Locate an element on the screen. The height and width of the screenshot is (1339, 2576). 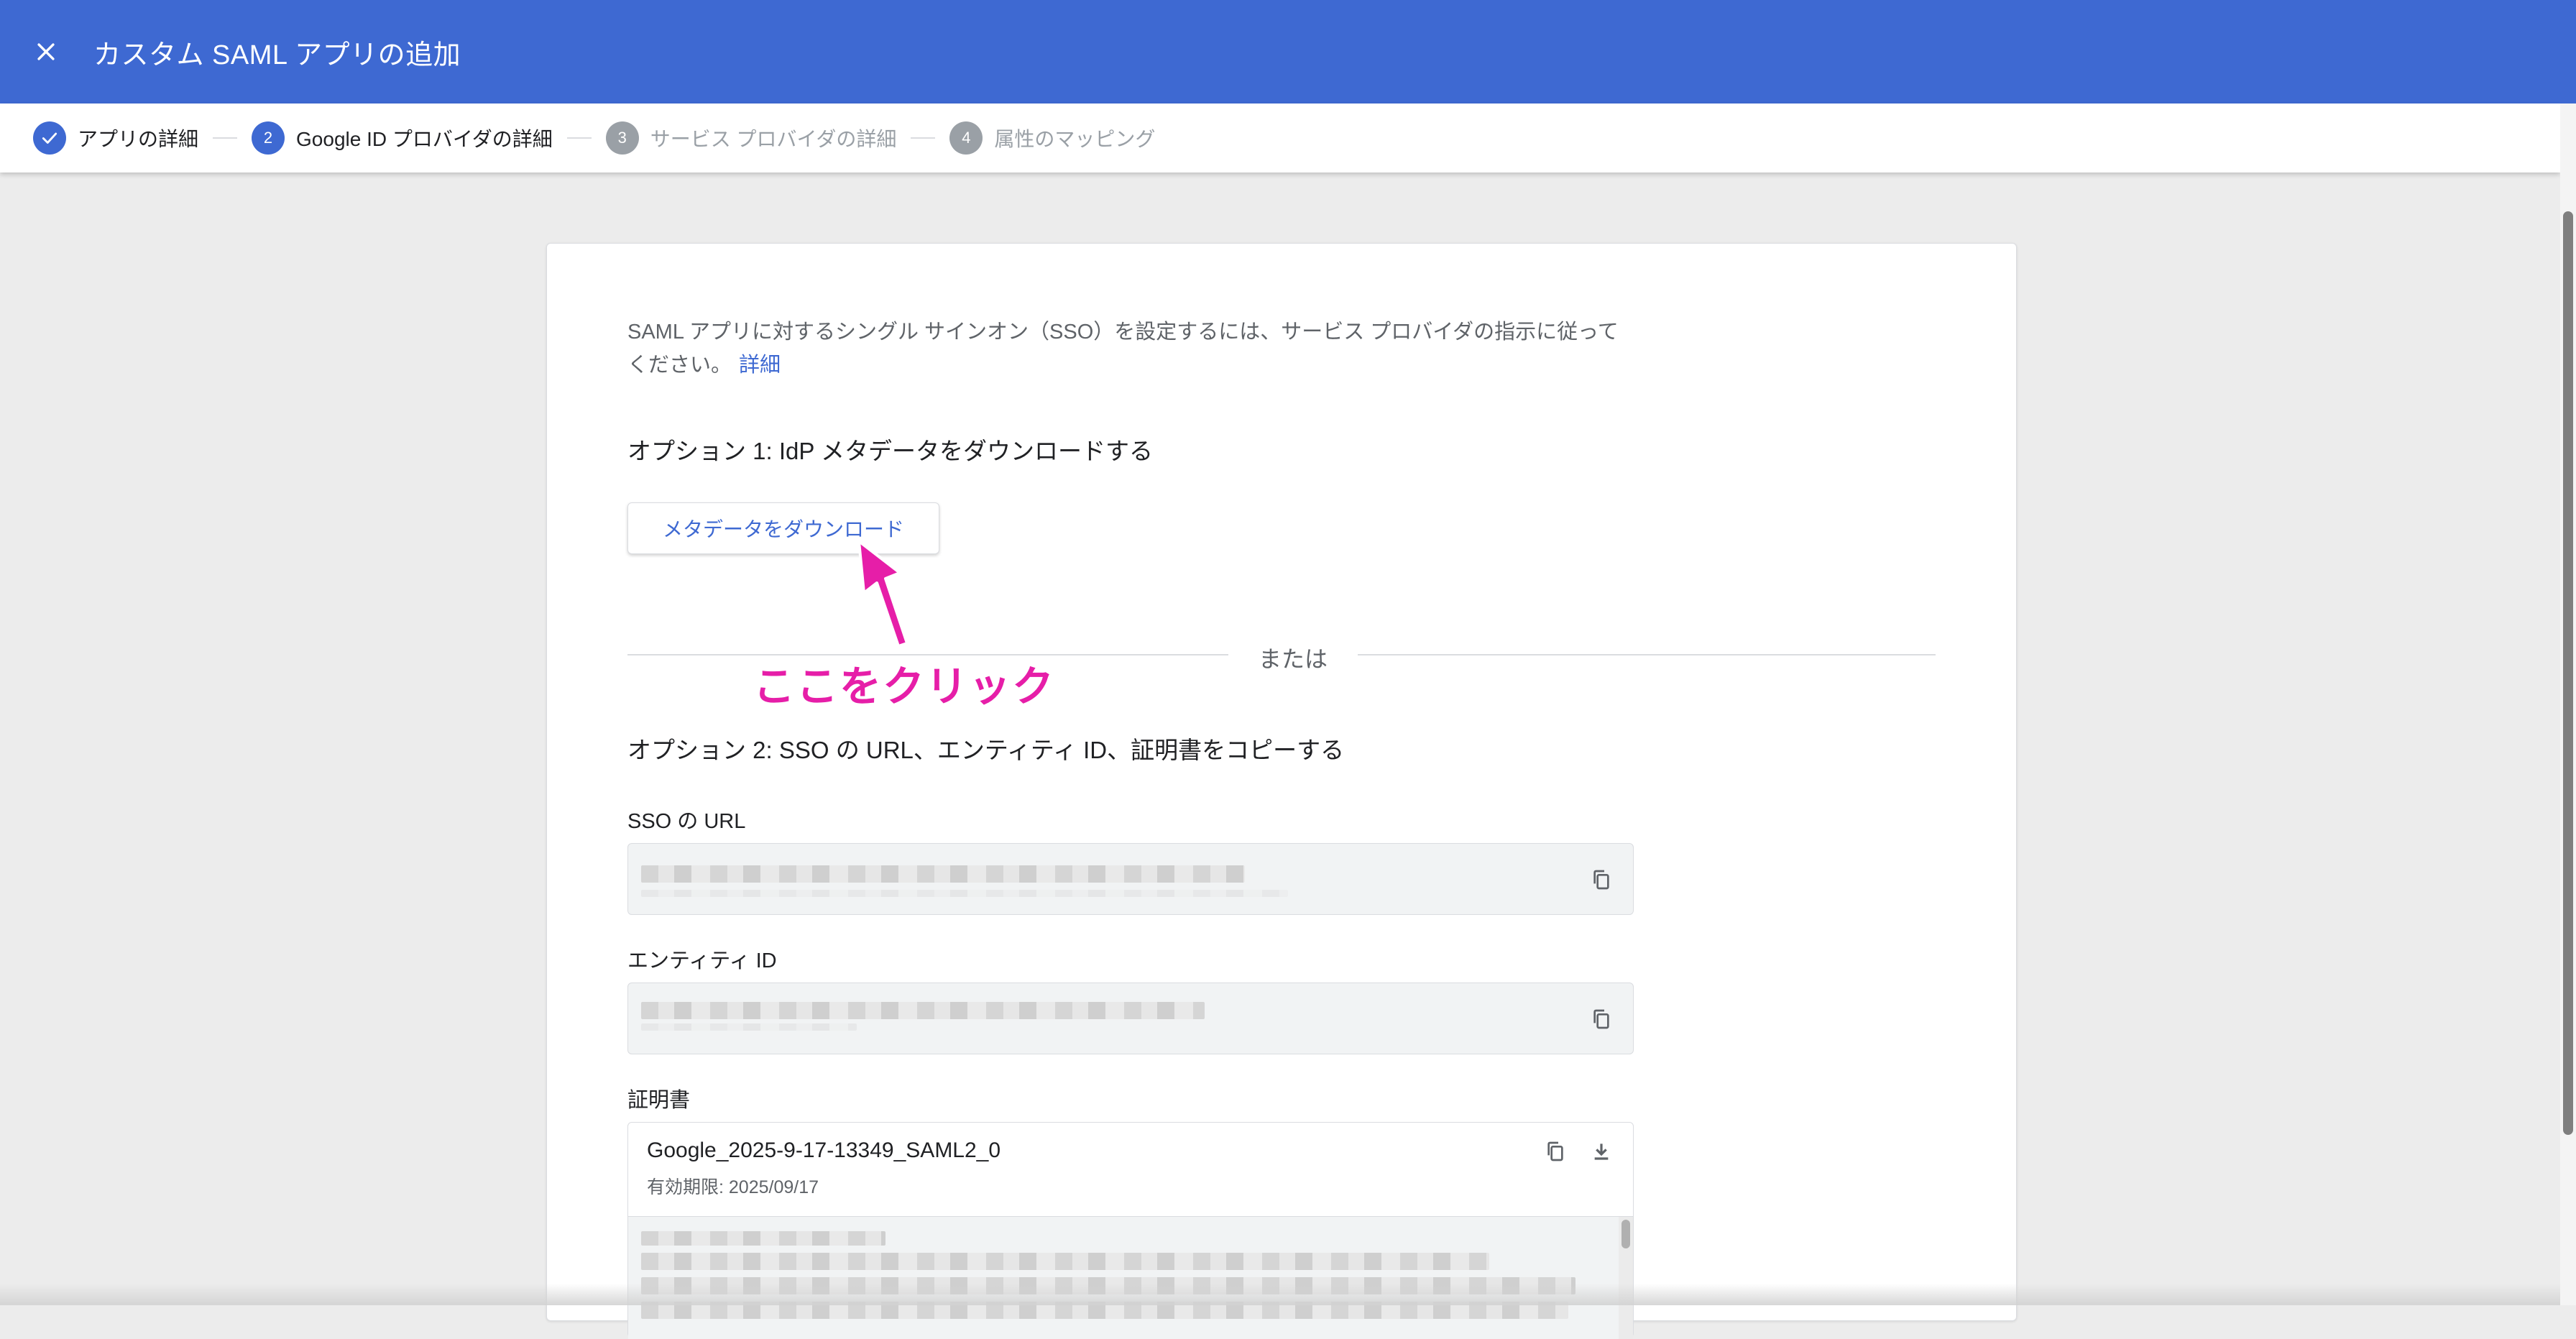
divider-line is located at coordinates (1647, 654).